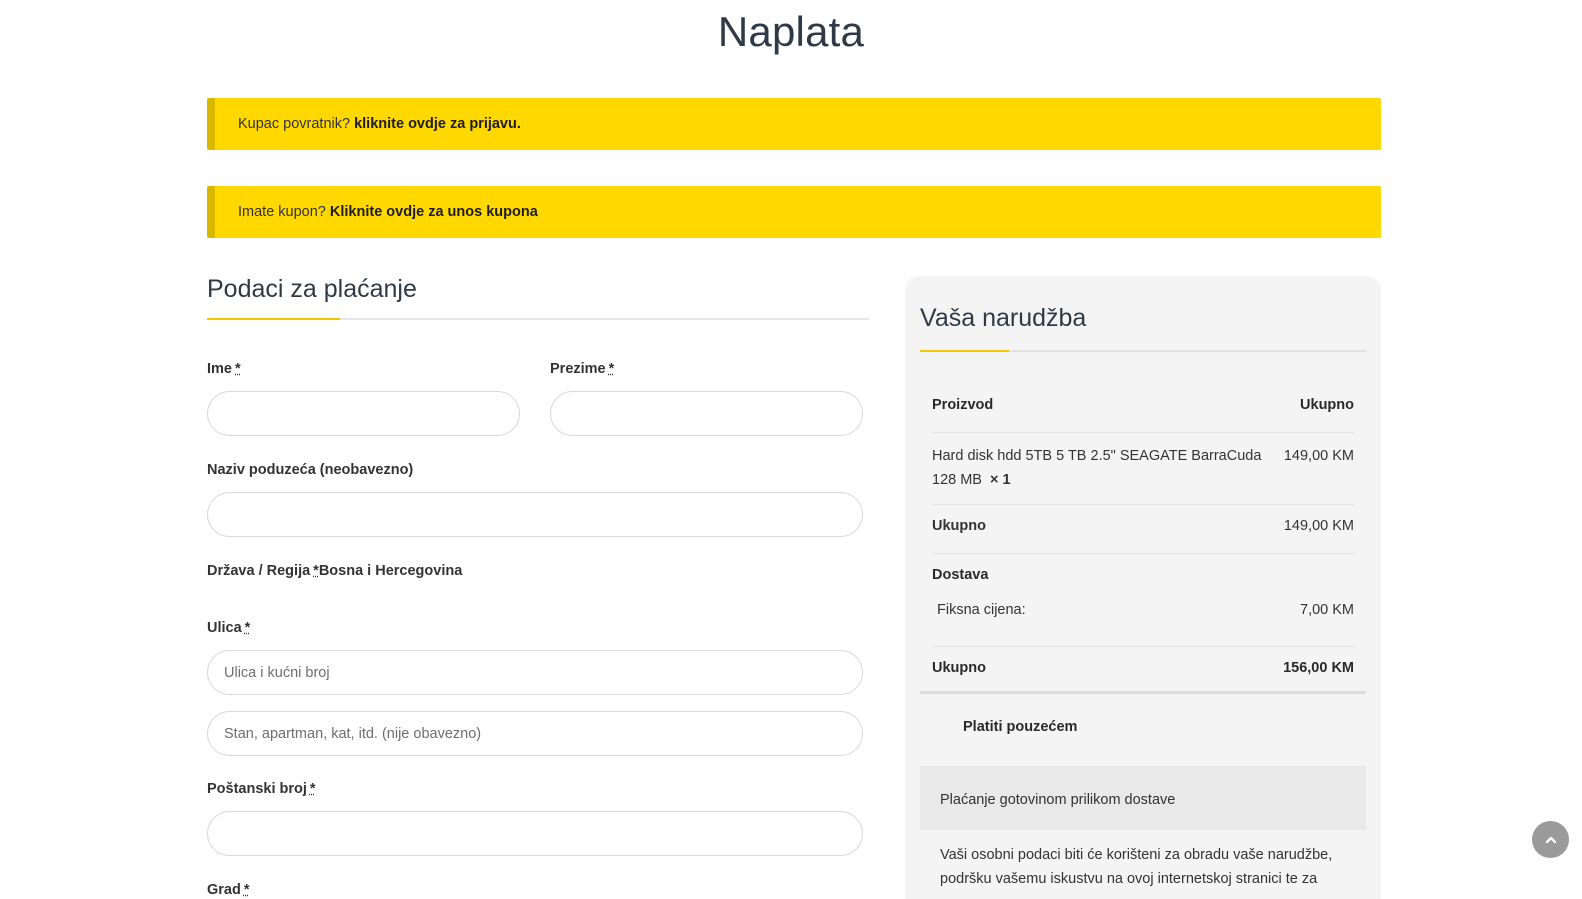  I want to click on first-name-input, so click(363, 413).